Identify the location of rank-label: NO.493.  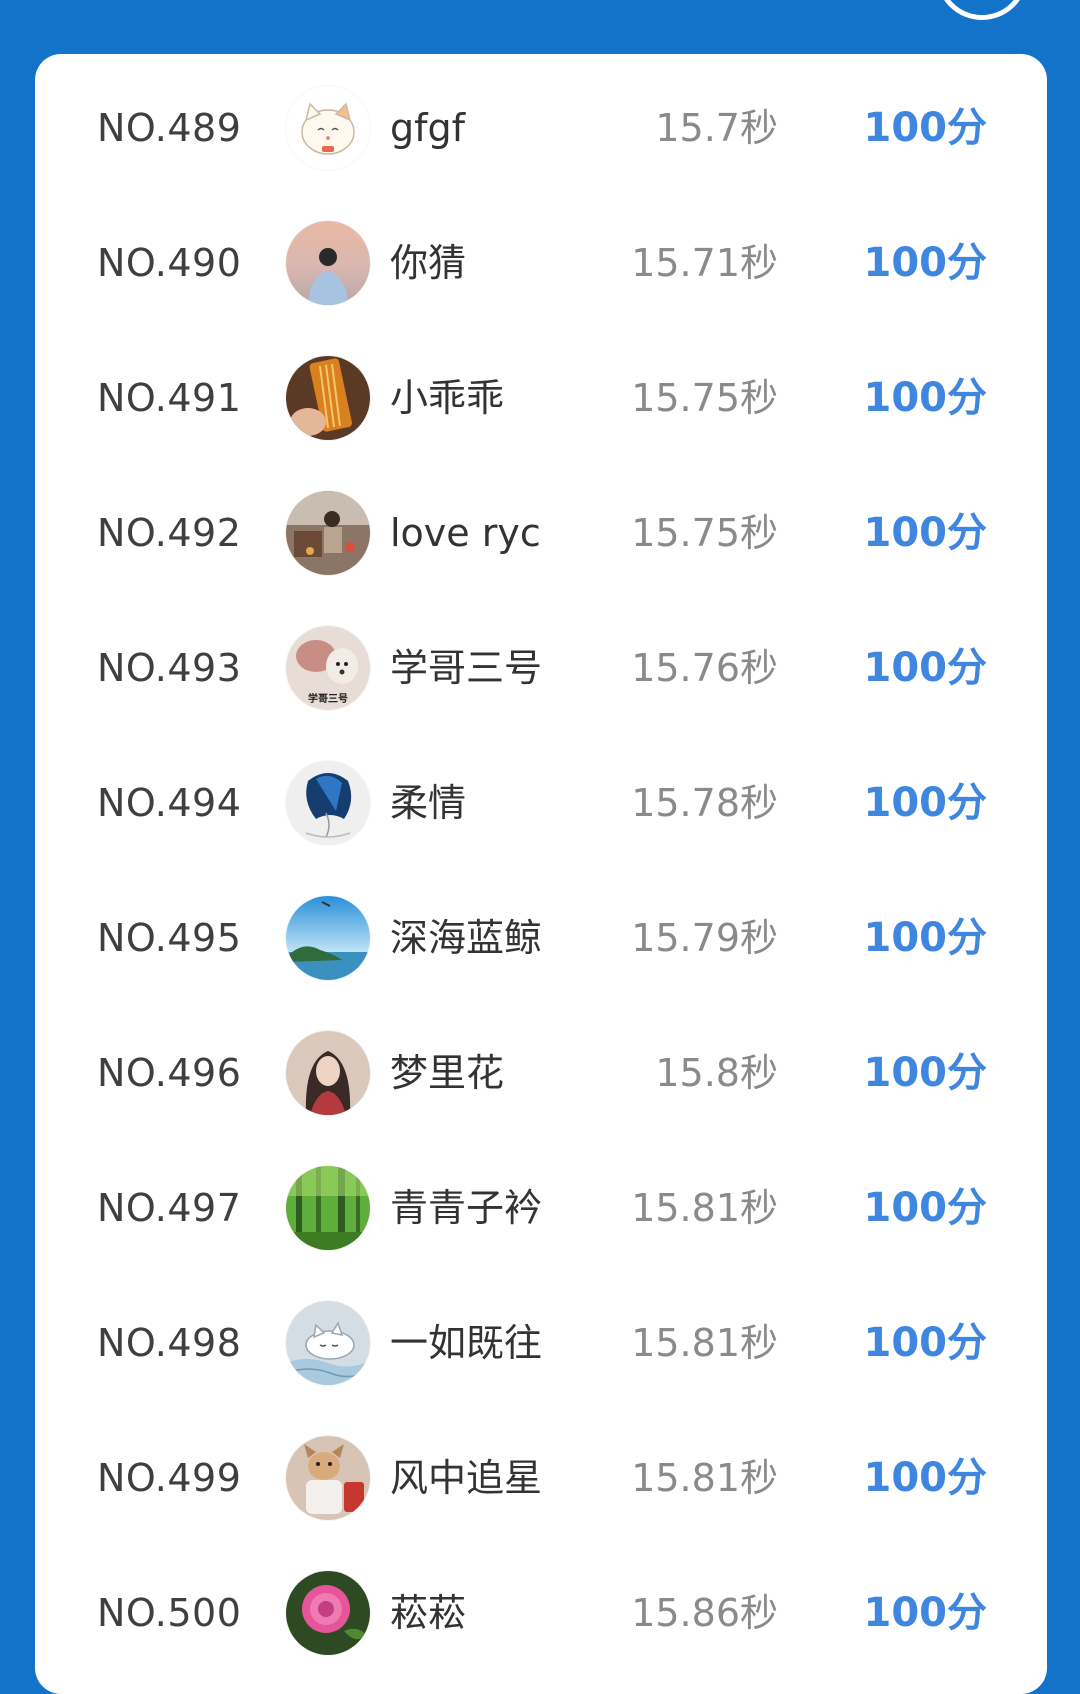
(169, 668).